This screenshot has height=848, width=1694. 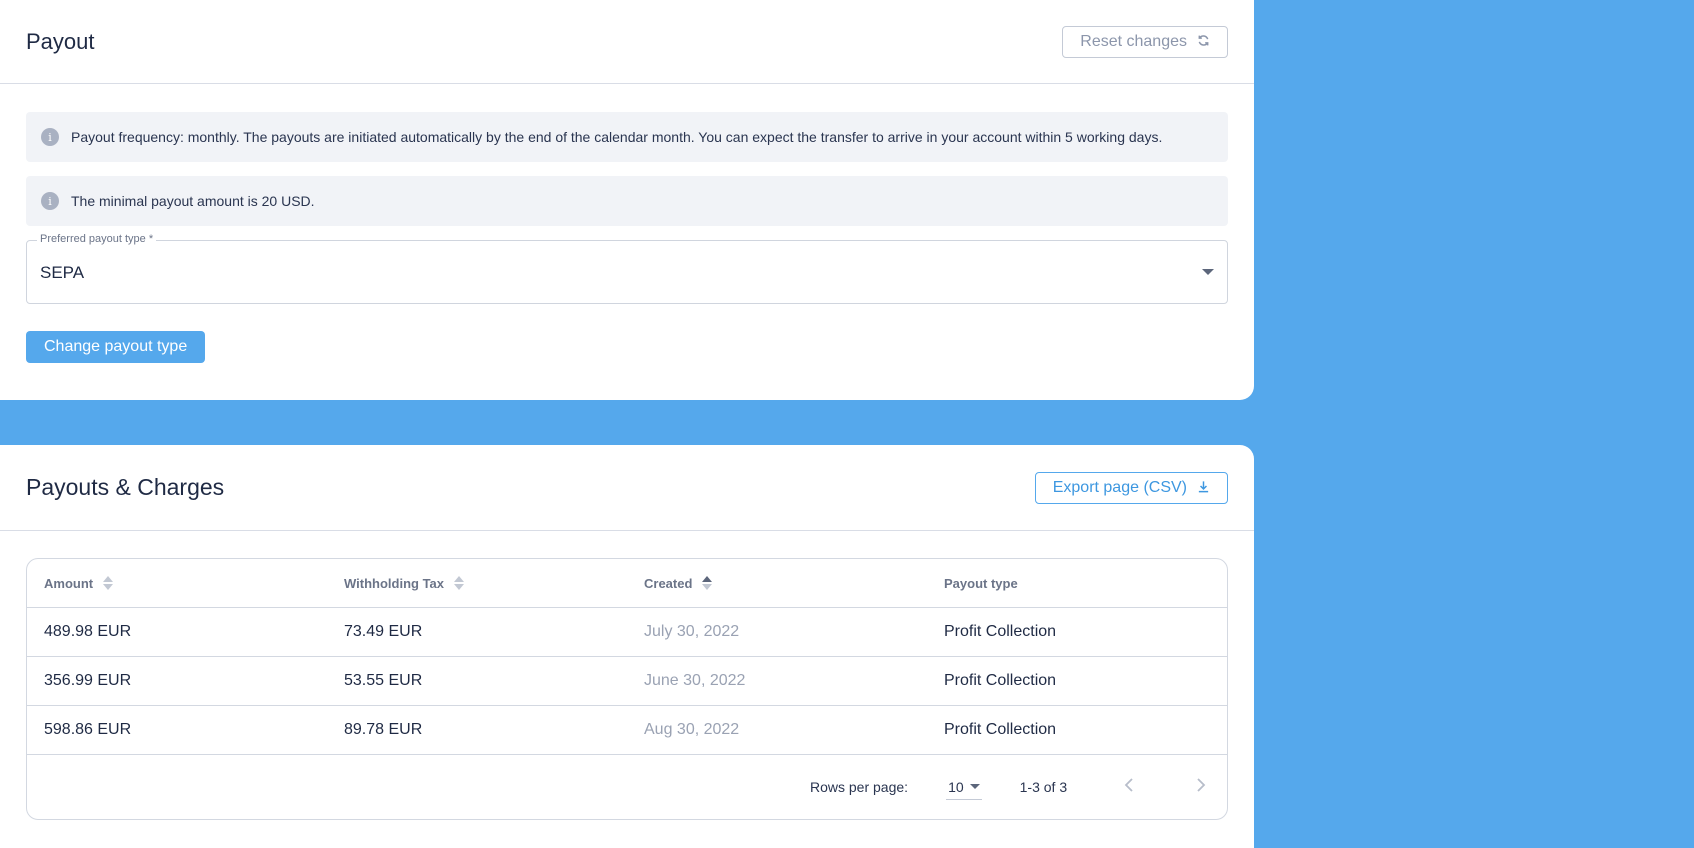 I want to click on amount-cell: 598.86 EUR, so click(x=177, y=730).